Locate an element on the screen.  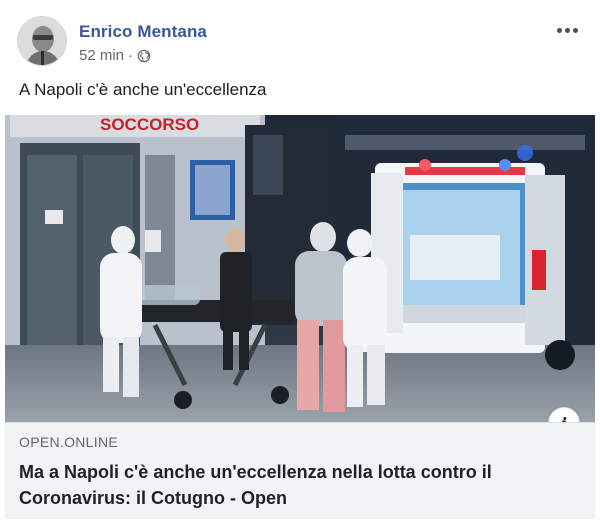
more-options-icon is located at coordinates (567, 30).